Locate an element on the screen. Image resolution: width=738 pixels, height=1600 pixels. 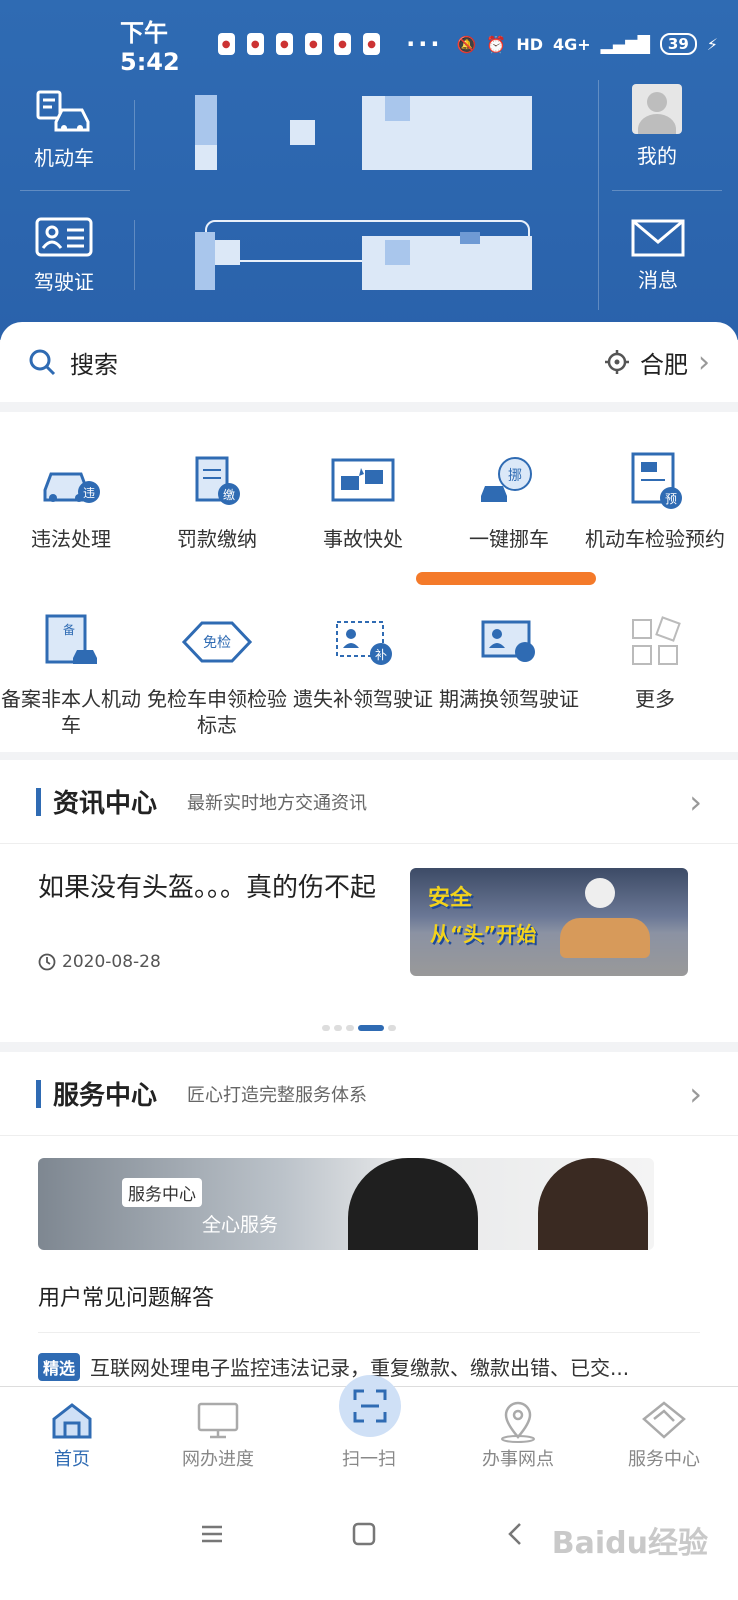
svg-text: 免检 is located at coordinates (217, 643).